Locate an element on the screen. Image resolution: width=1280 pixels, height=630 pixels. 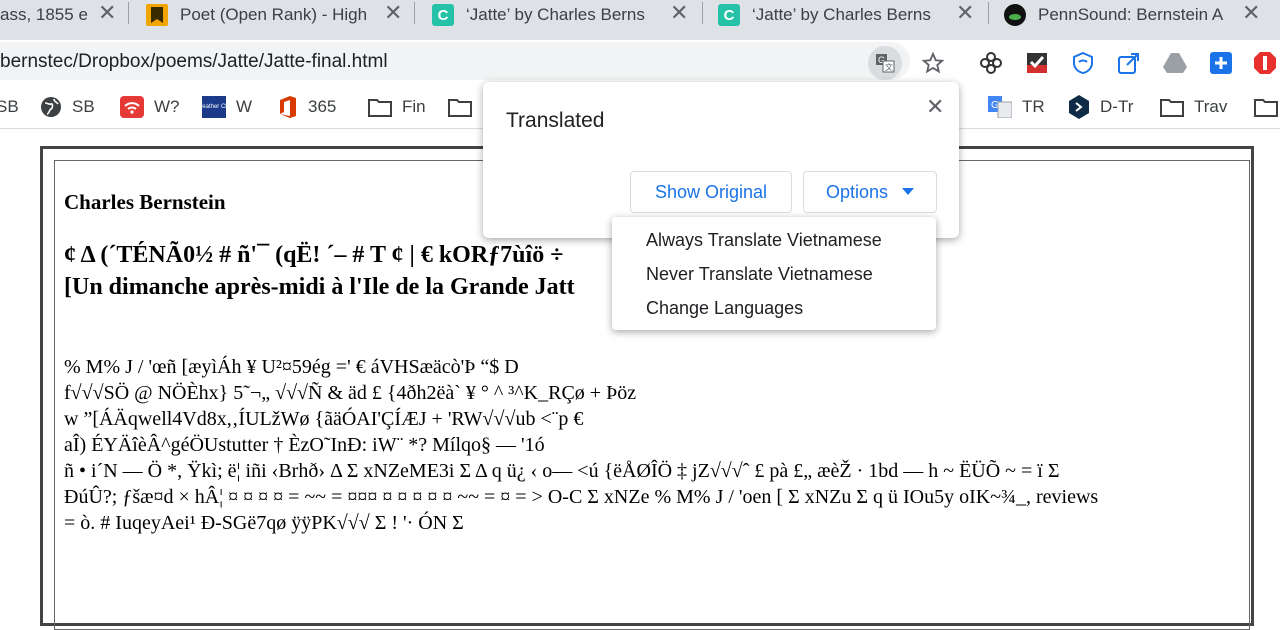
office-icon is located at coordinates (288, 107).